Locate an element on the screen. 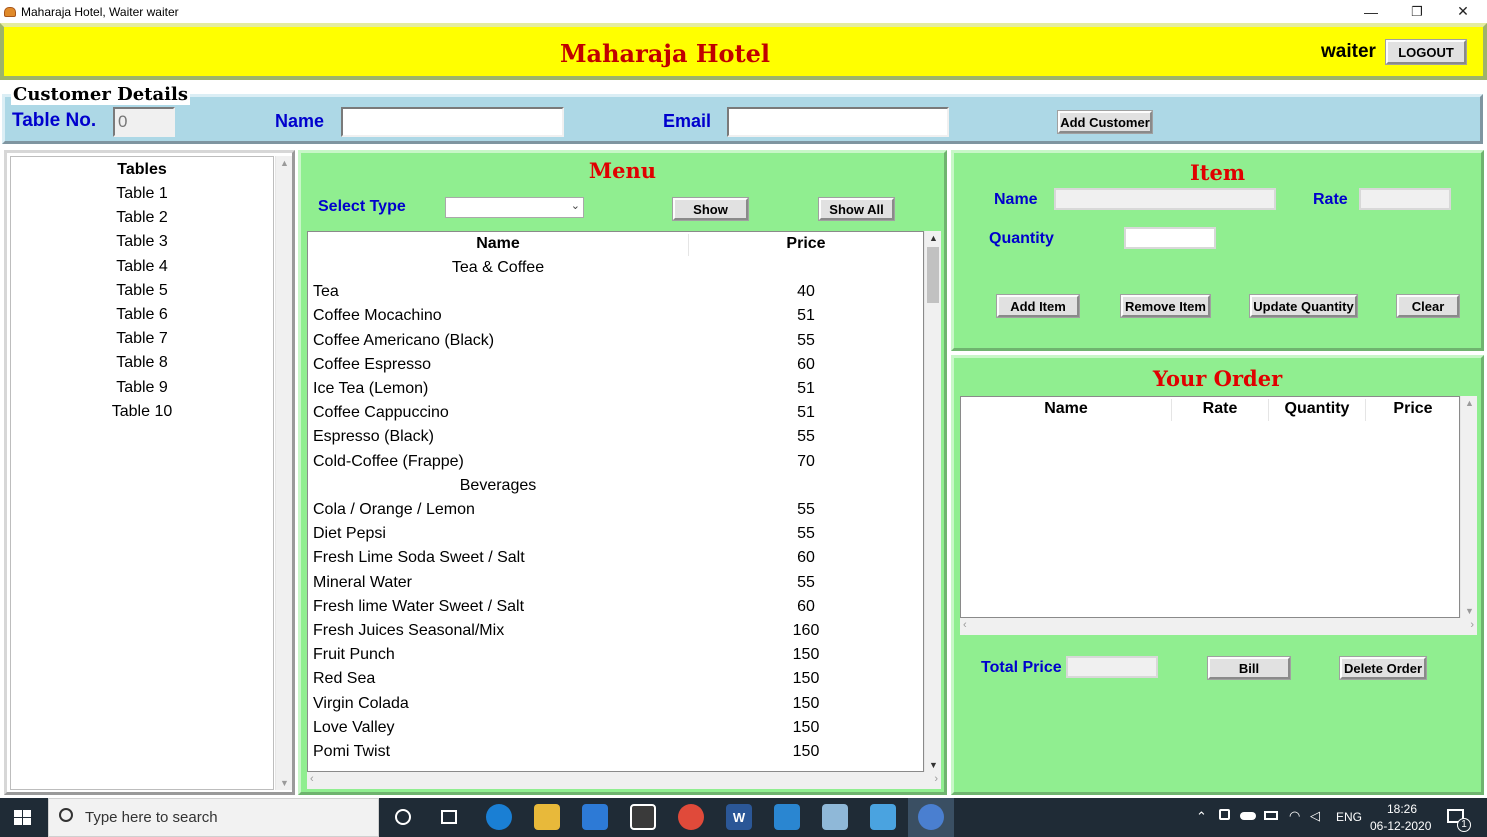 The image size is (1487, 837). close-icon: ✕ is located at coordinates (1463, 11).